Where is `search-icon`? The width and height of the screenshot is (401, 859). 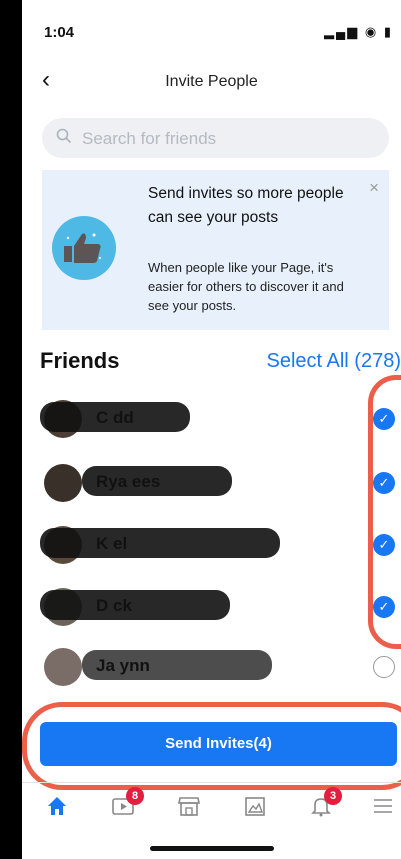 search-icon is located at coordinates (64, 138).